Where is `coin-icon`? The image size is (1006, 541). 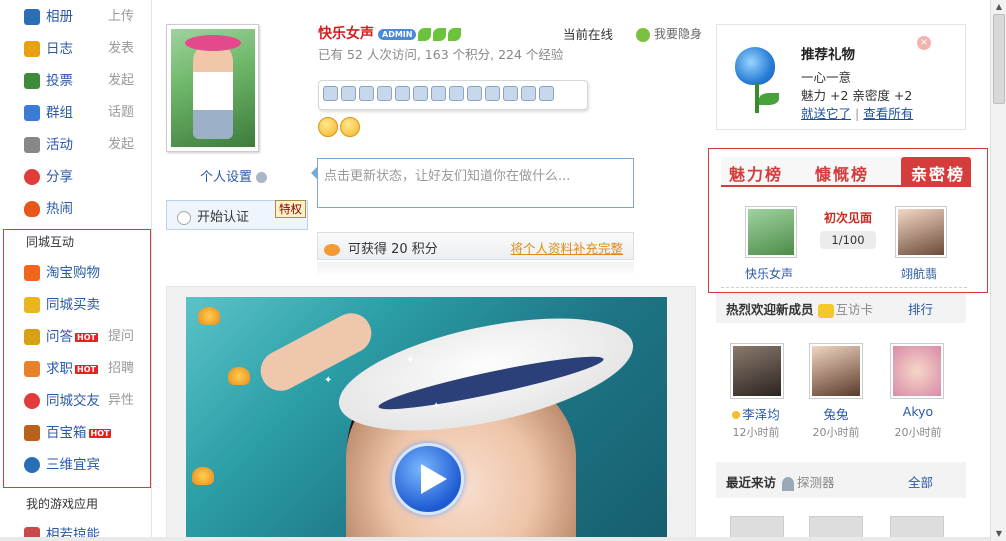 coin-icon is located at coordinates (332, 249).